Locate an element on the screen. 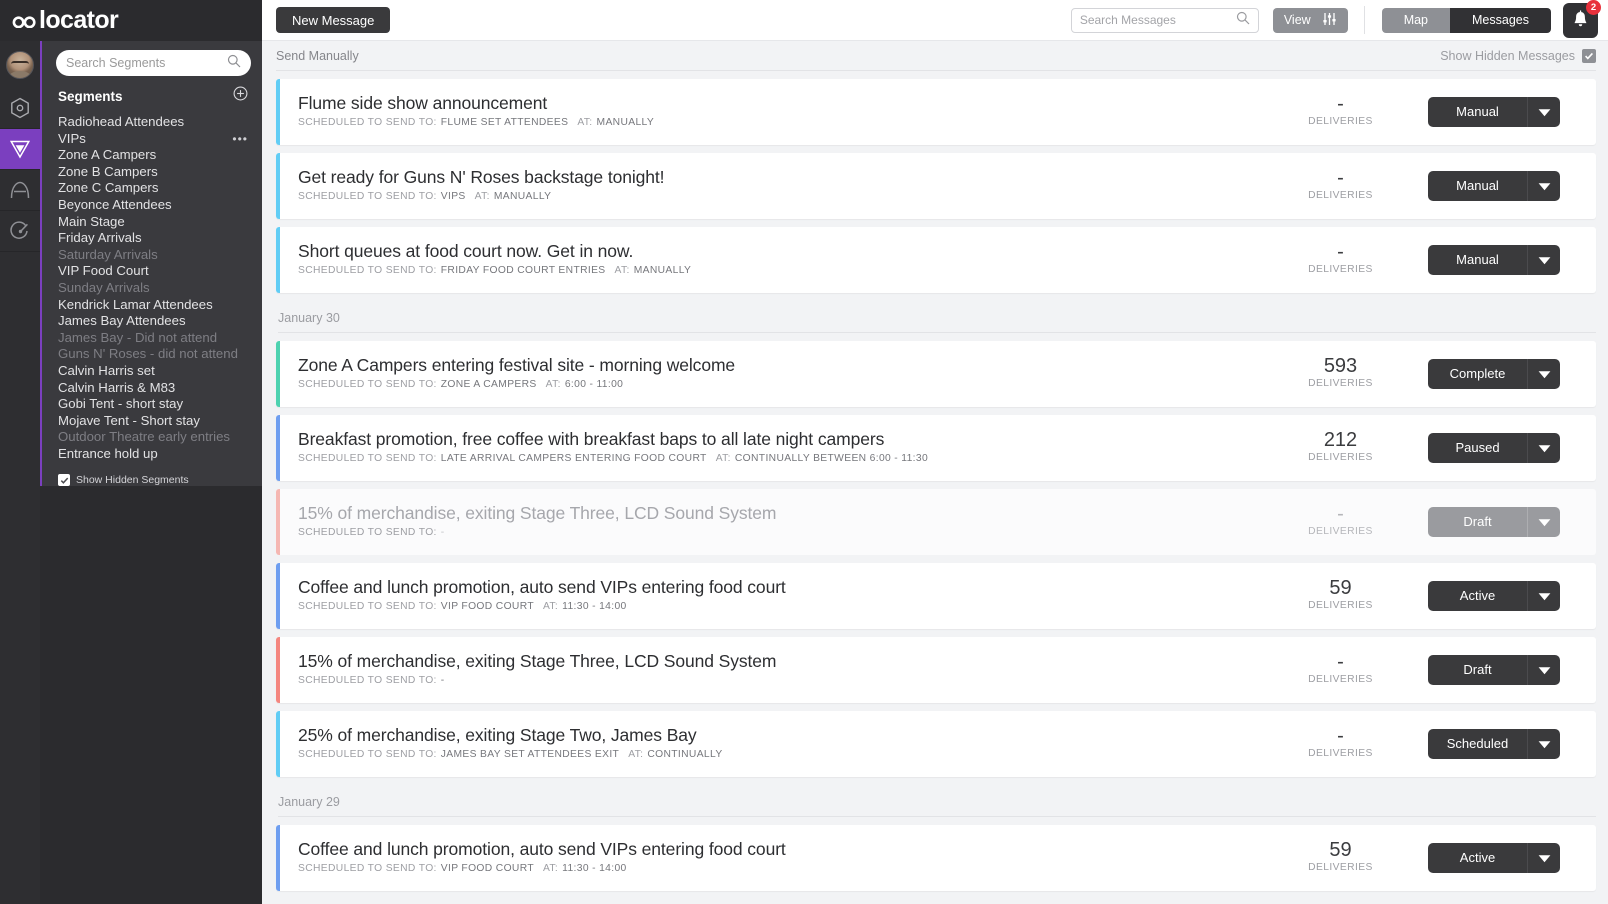 The image size is (1608, 904). sidebar-item-segment: Kendrick Lamar Attendees is located at coordinates (153, 305).